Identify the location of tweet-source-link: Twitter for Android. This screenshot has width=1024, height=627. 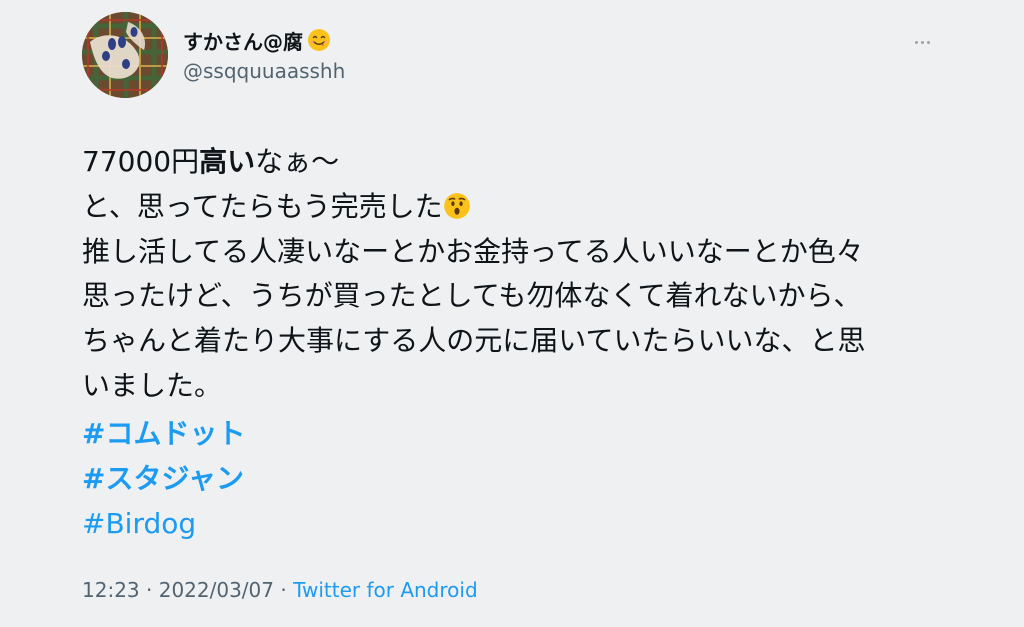
(385, 590).